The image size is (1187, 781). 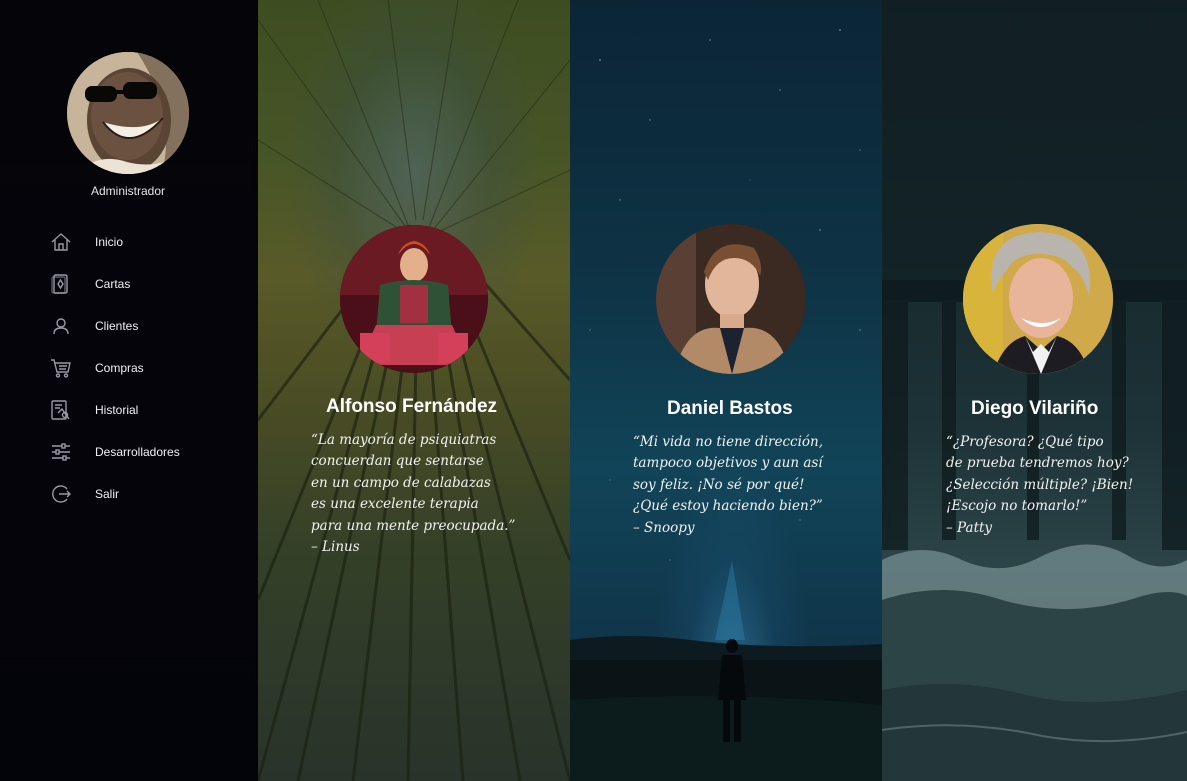 I want to click on quote-author: – Linus, so click(x=335, y=547).